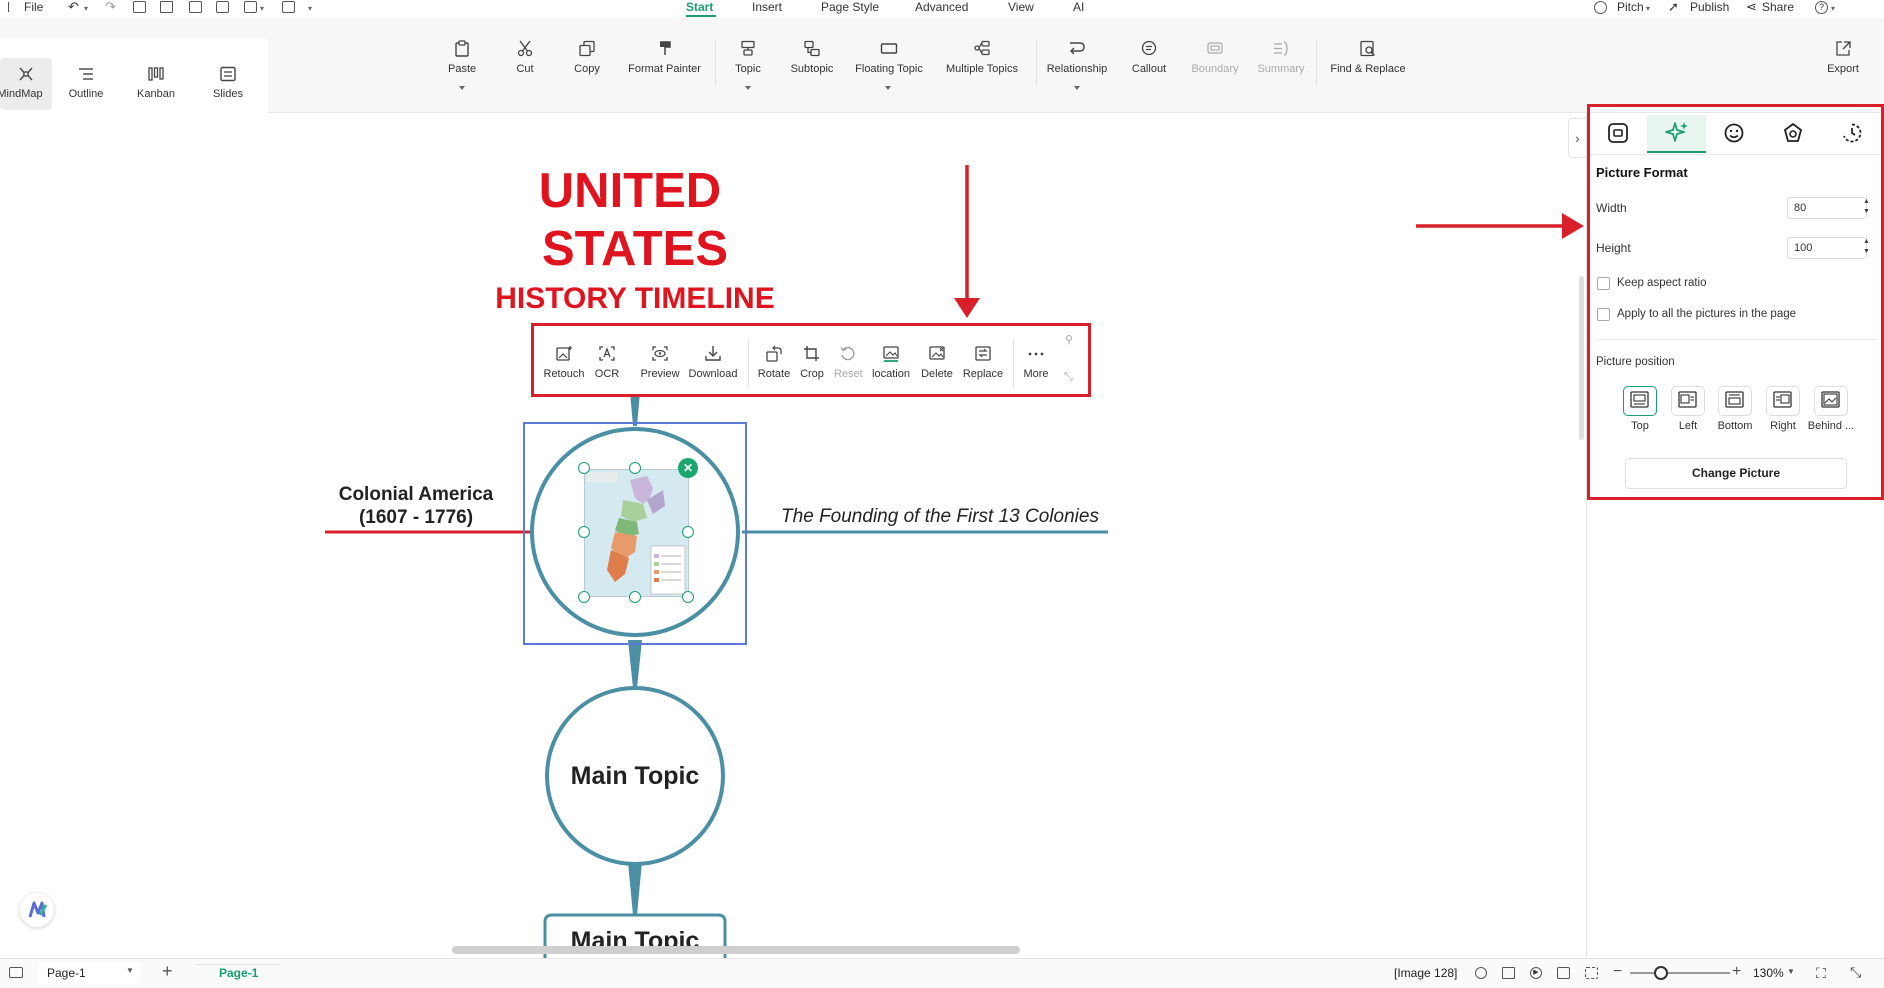 This screenshot has height=988, width=1884. What do you see at coordinates (1821, 973) in the screenshot?
I see `fullscreen-icon: ⛶` at bounding box center [1821, 973].